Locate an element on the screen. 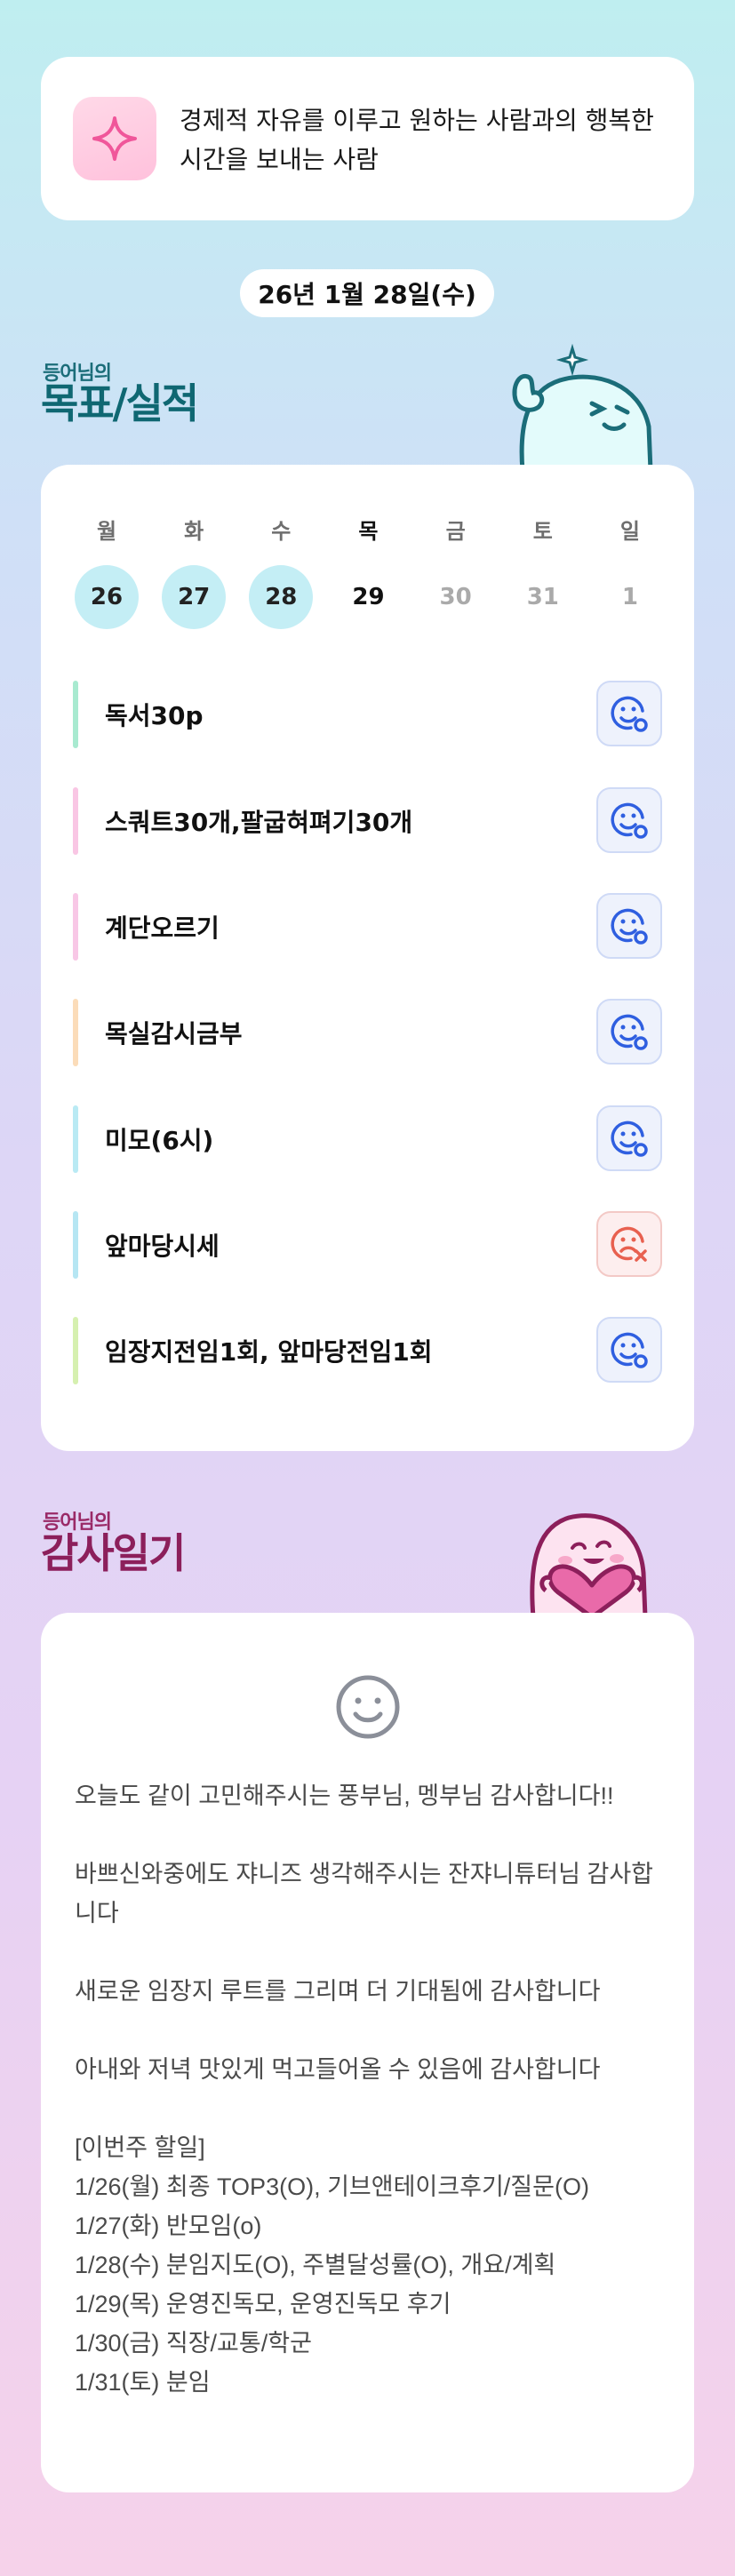  day-sat: 토 31 is located at coordinates (543, 572).